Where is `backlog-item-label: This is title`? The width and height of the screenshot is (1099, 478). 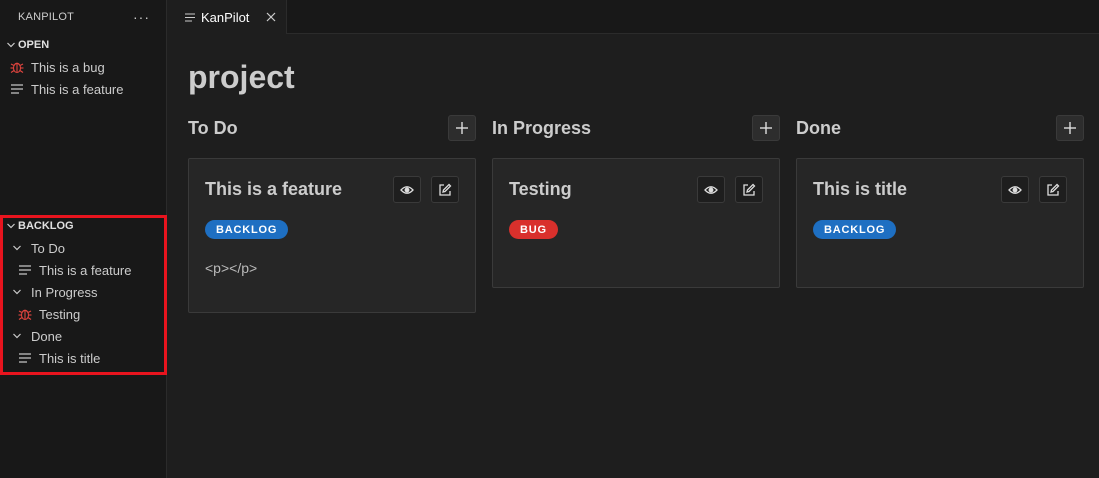
backlog-item-label: This is title is located at coordinates (70, 358).